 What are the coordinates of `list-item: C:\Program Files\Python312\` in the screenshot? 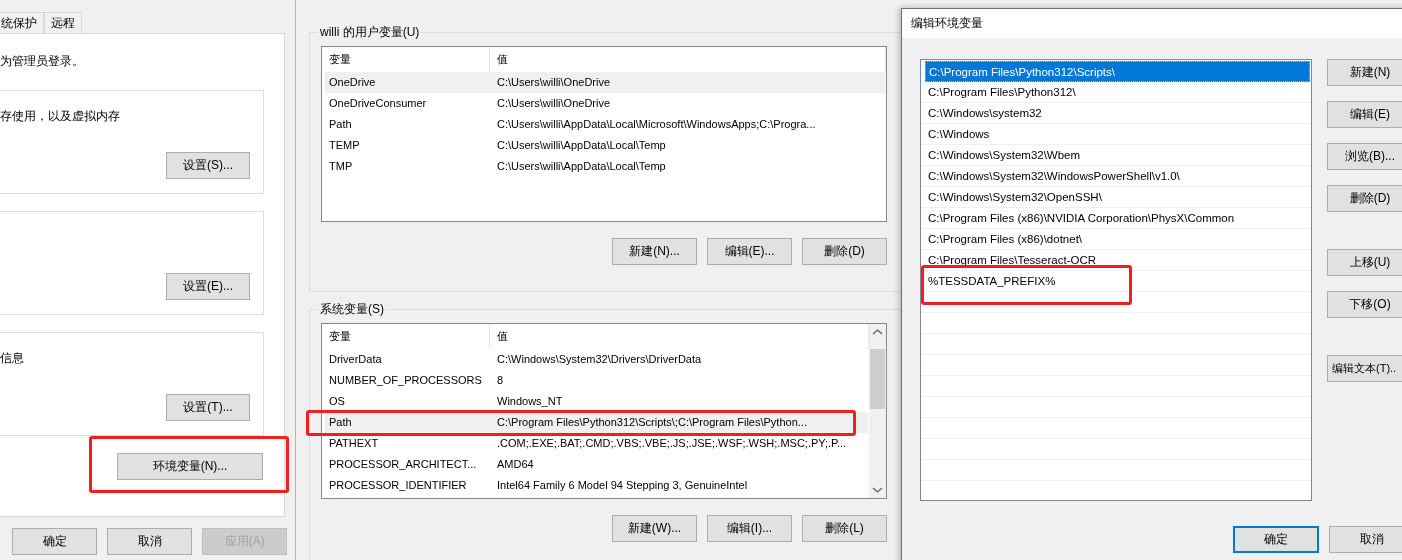 It's located at (1117, 92).